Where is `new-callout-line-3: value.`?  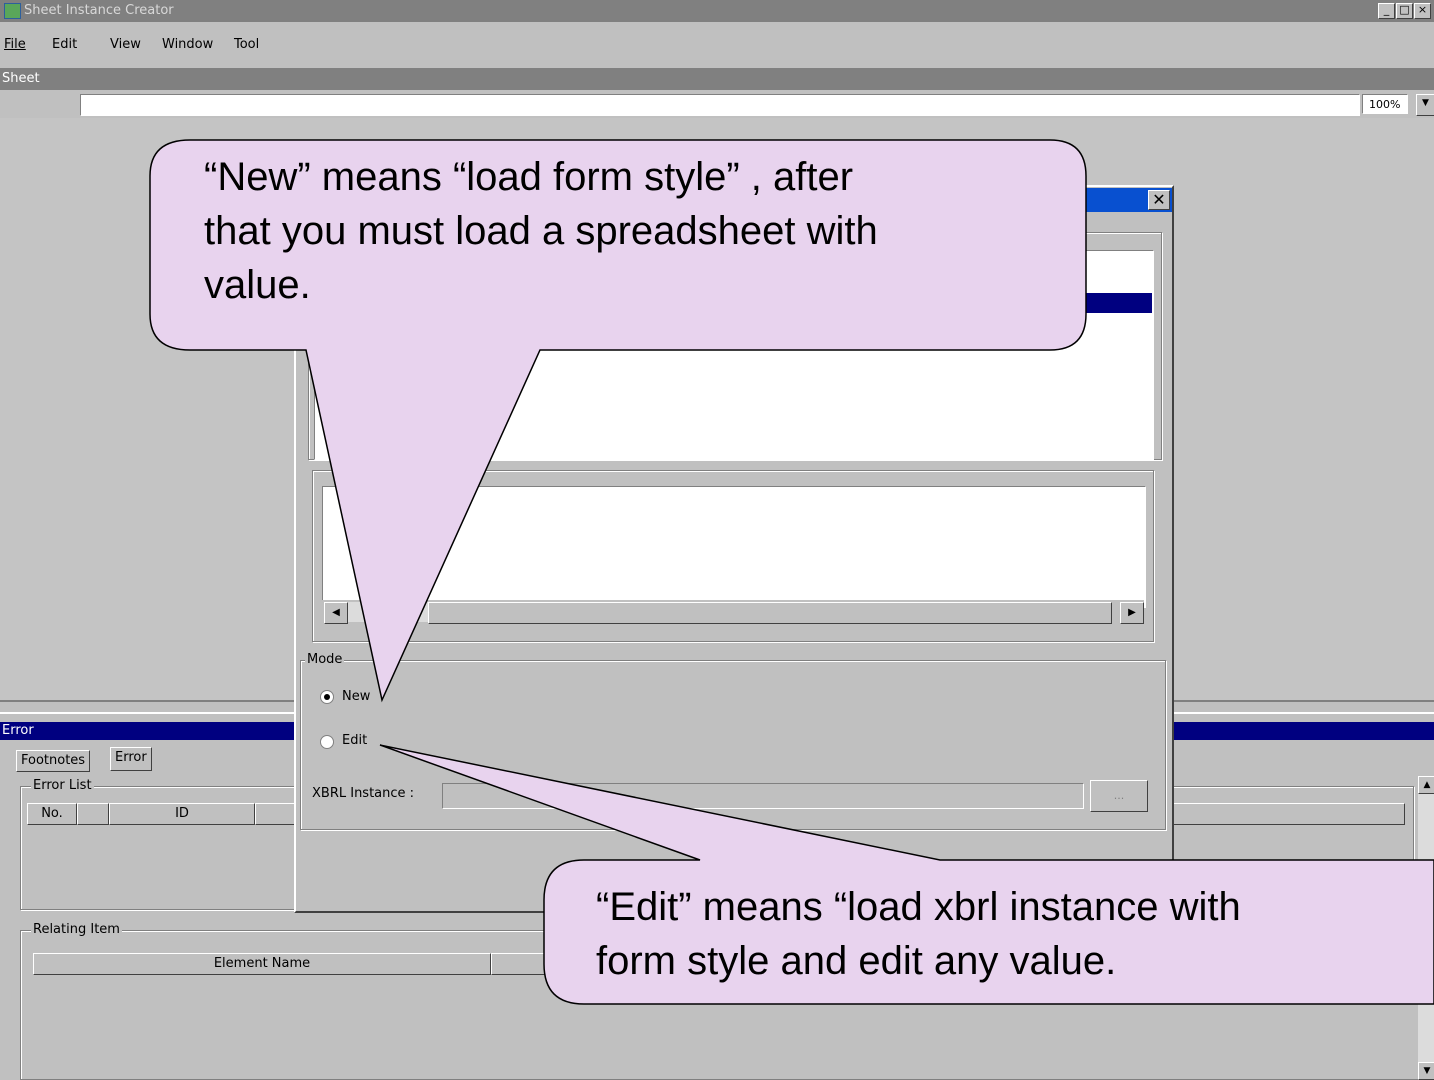 new-callout-line-3: value. is located at coordinates (257, 285).